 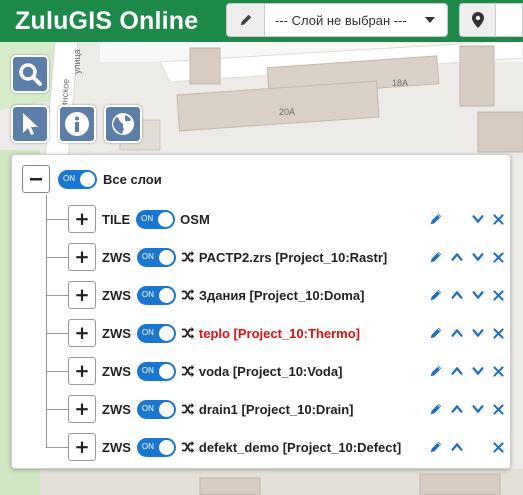 I want to click on close-icon, so click(x=498, y=295).